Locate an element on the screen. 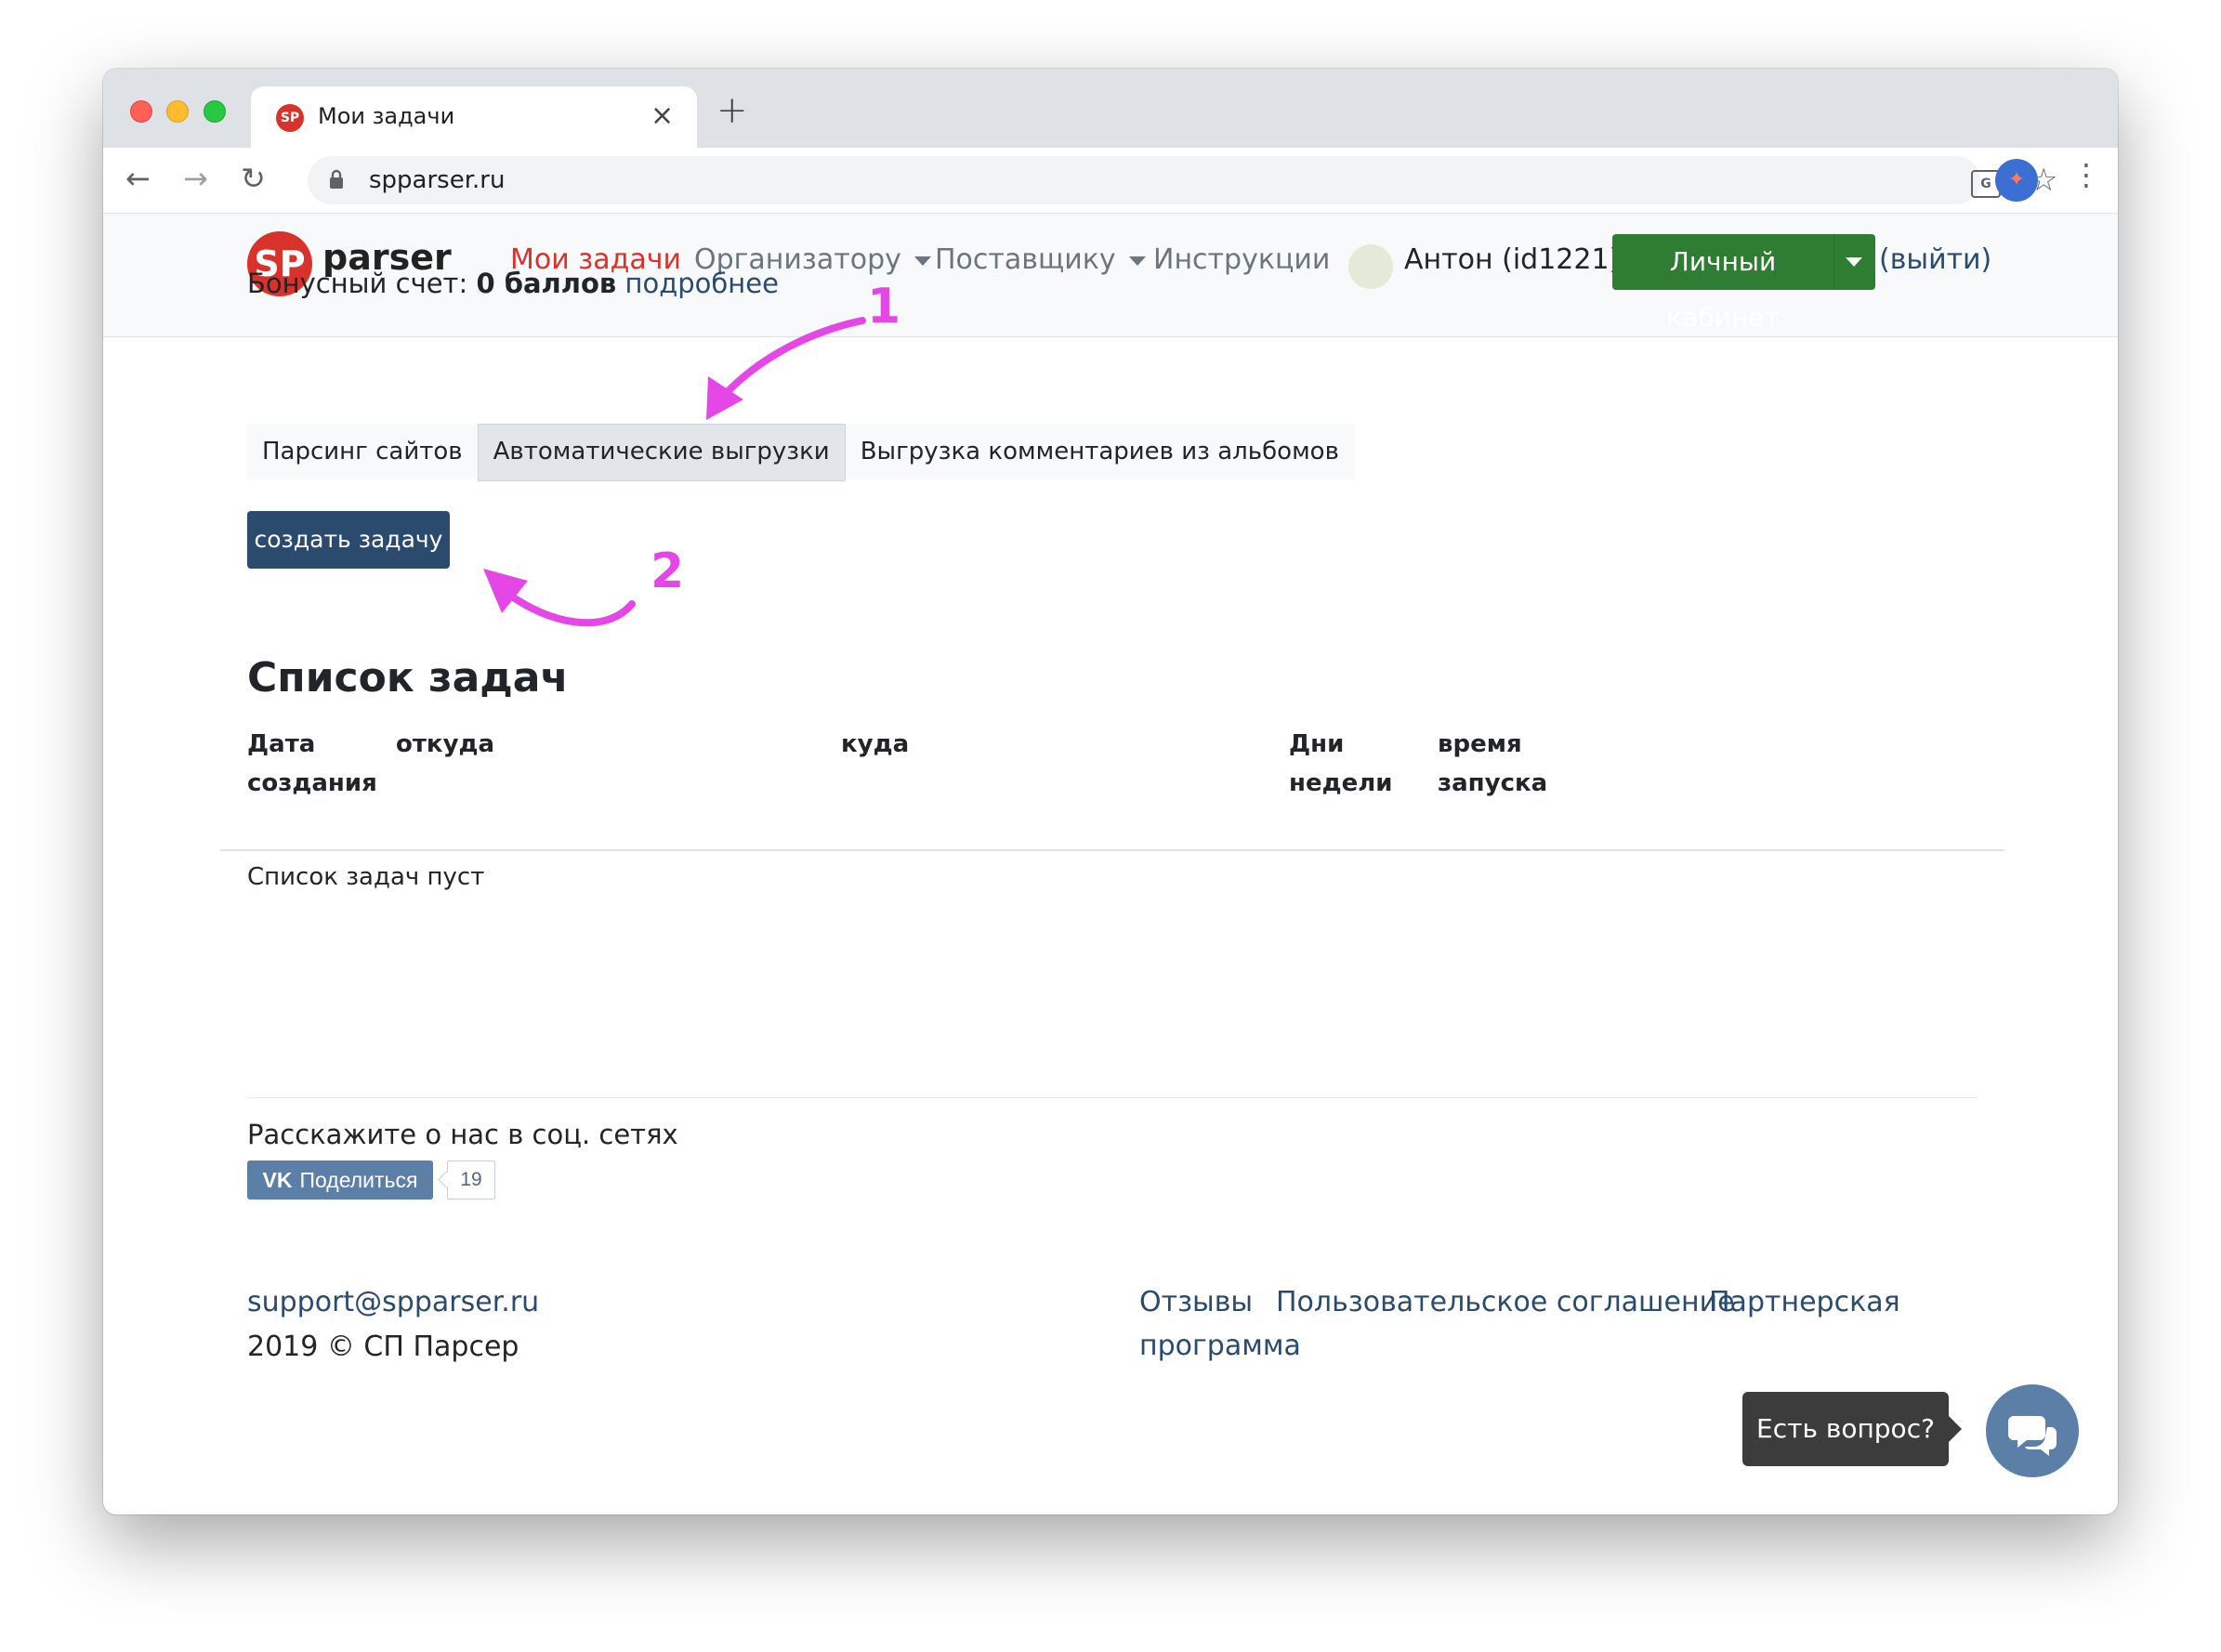 Image resolution: width=2221 pixels, height=1652 pixels. task-list-title: Список задач is located at coordinates (408, 677).